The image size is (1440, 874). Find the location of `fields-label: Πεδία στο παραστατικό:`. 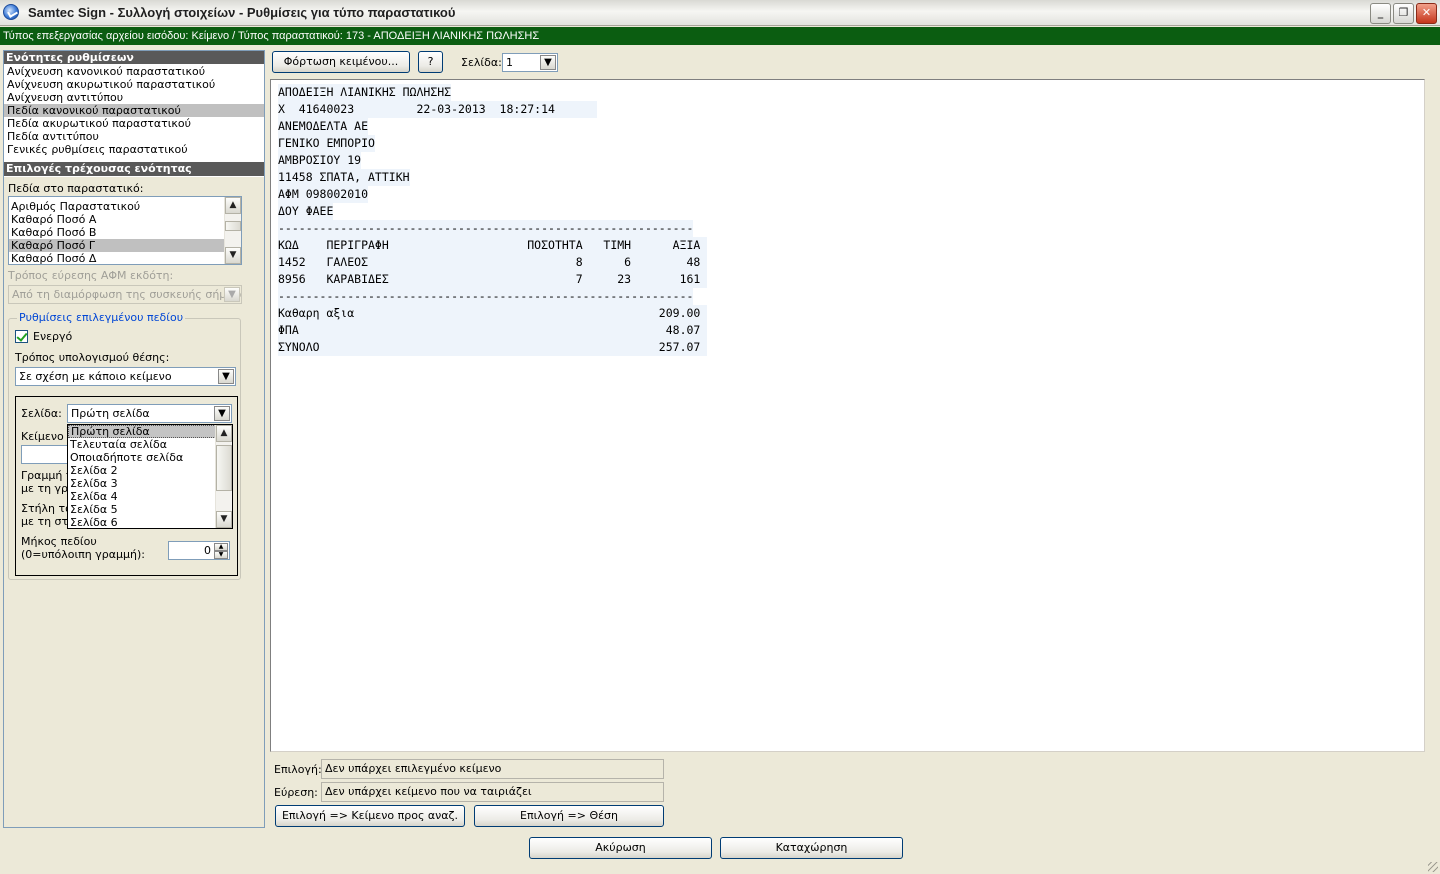

fields-label: Πεδία στο παραστατικό: is located at coordinates (76, 188).